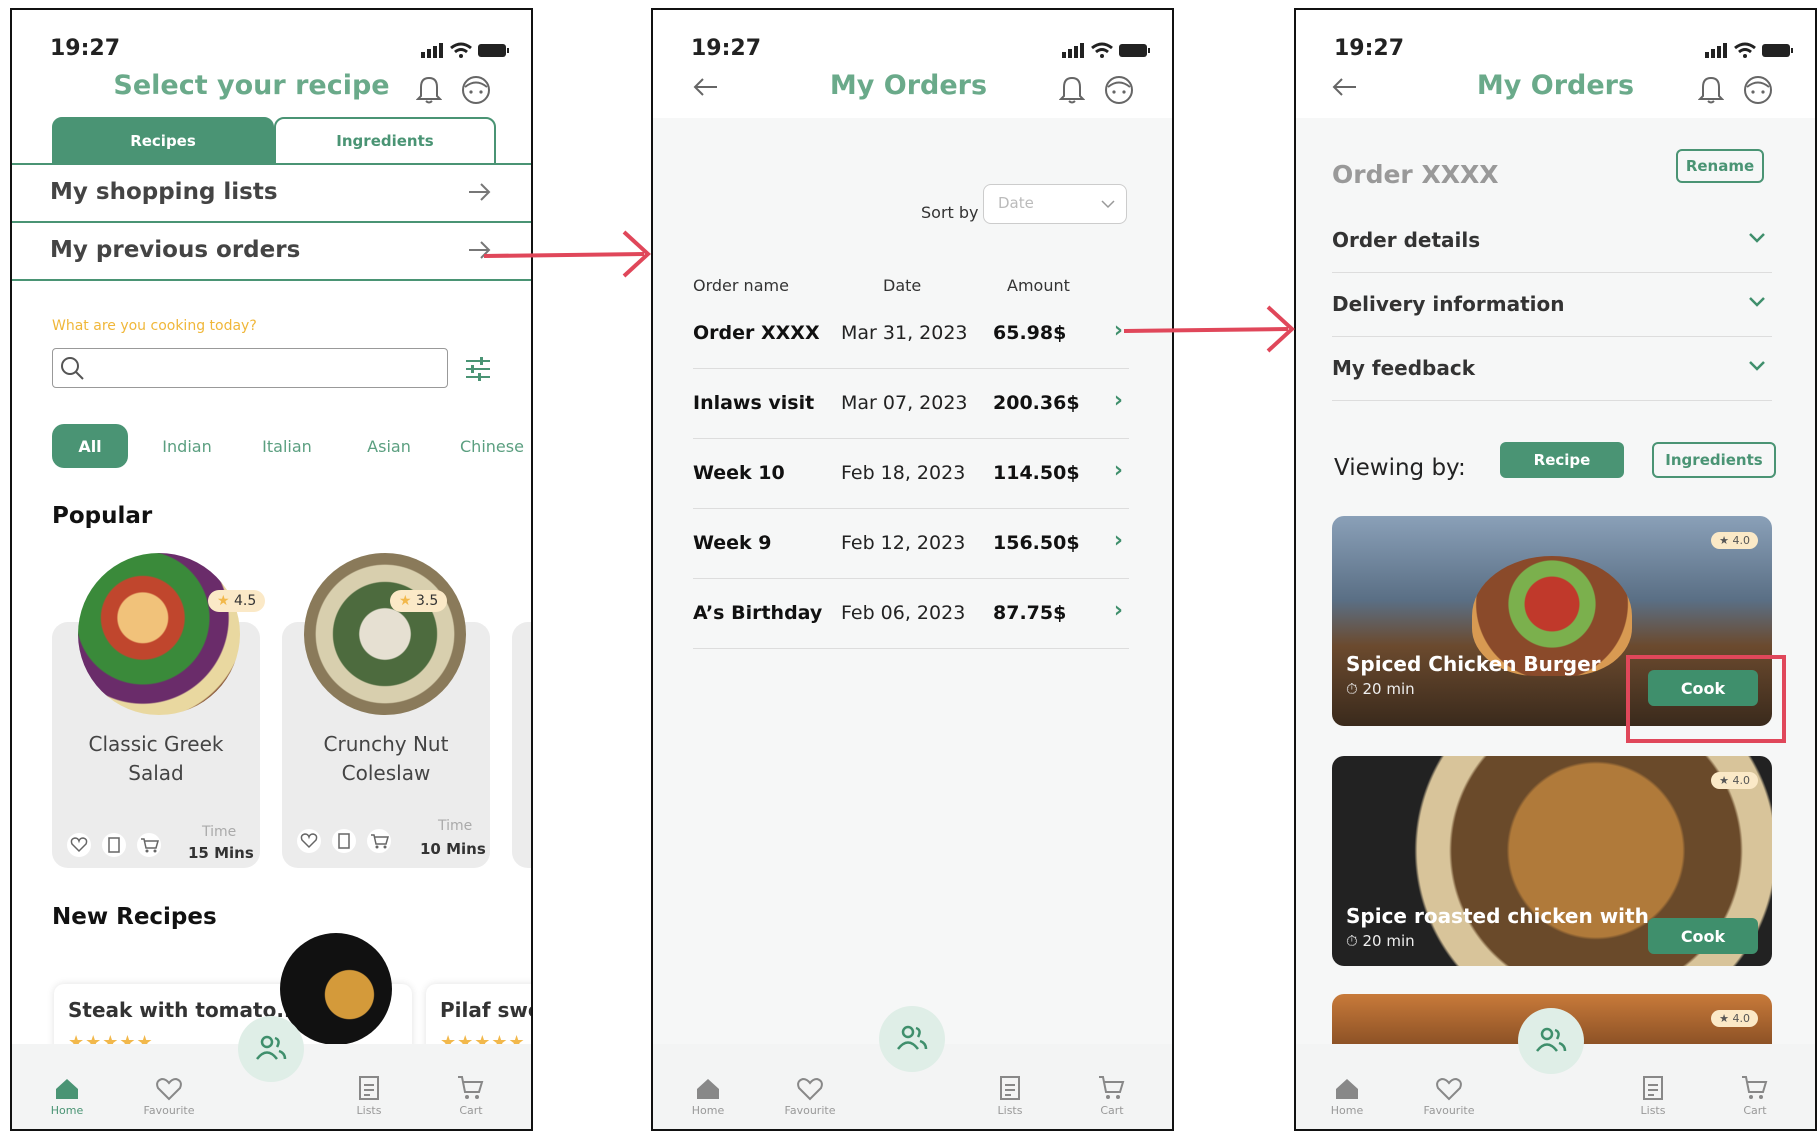 The width and height of the screenshot is (1818, 1142). Describe the element at coordinates (567, 254) in the screenshot. I see `flow-arrow-to-orders` at that location.